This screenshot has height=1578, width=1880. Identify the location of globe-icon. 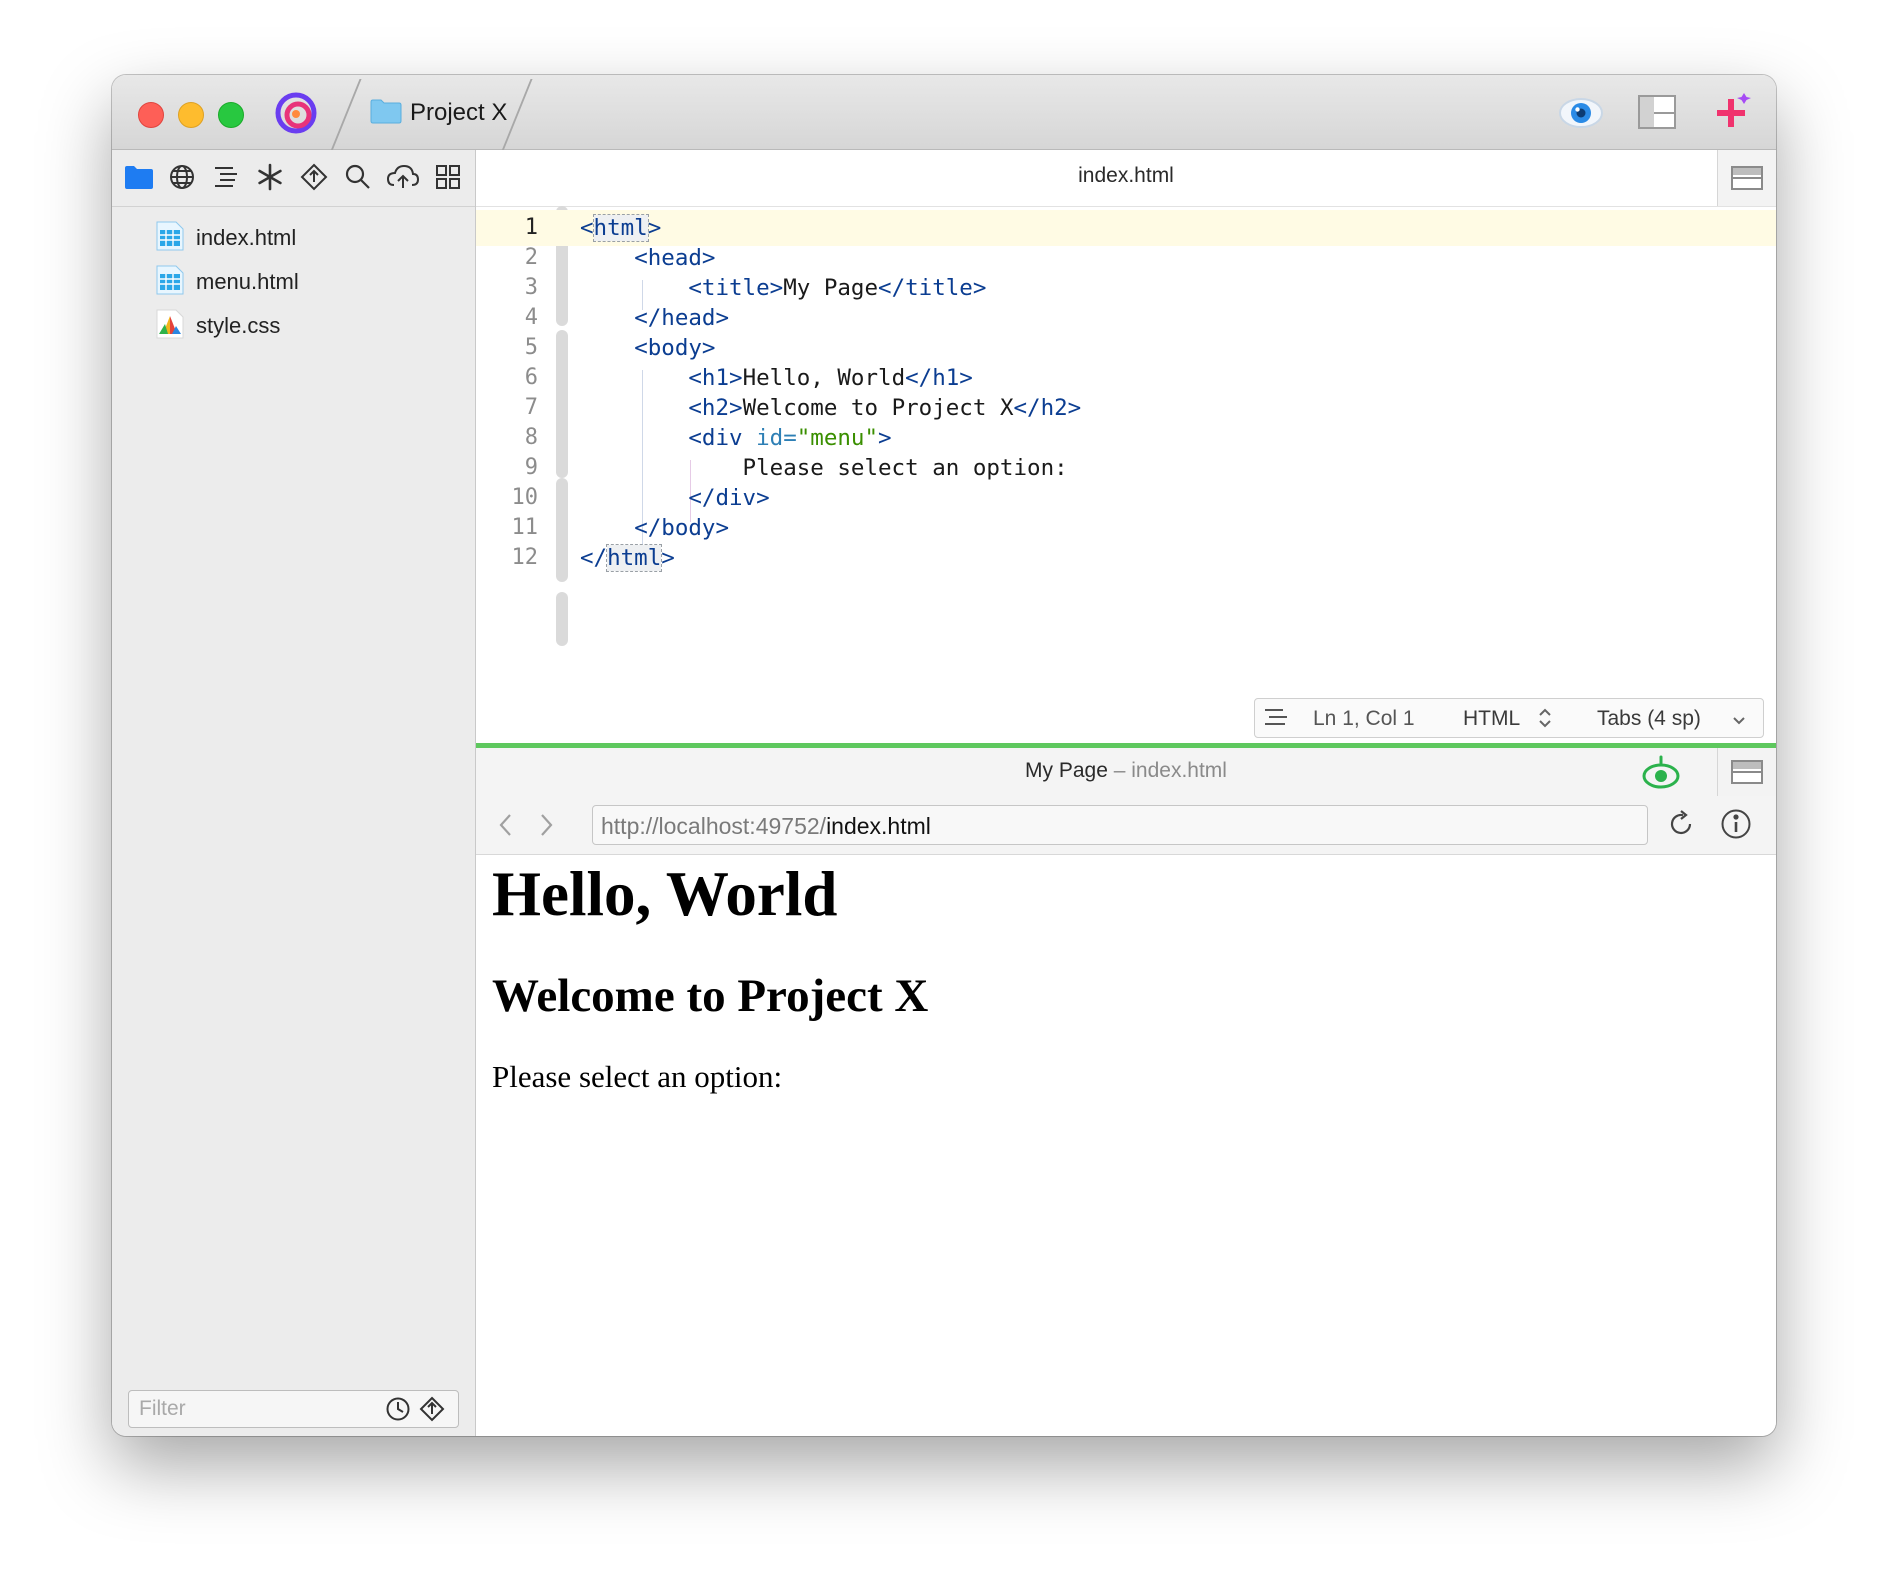
(182, 179).